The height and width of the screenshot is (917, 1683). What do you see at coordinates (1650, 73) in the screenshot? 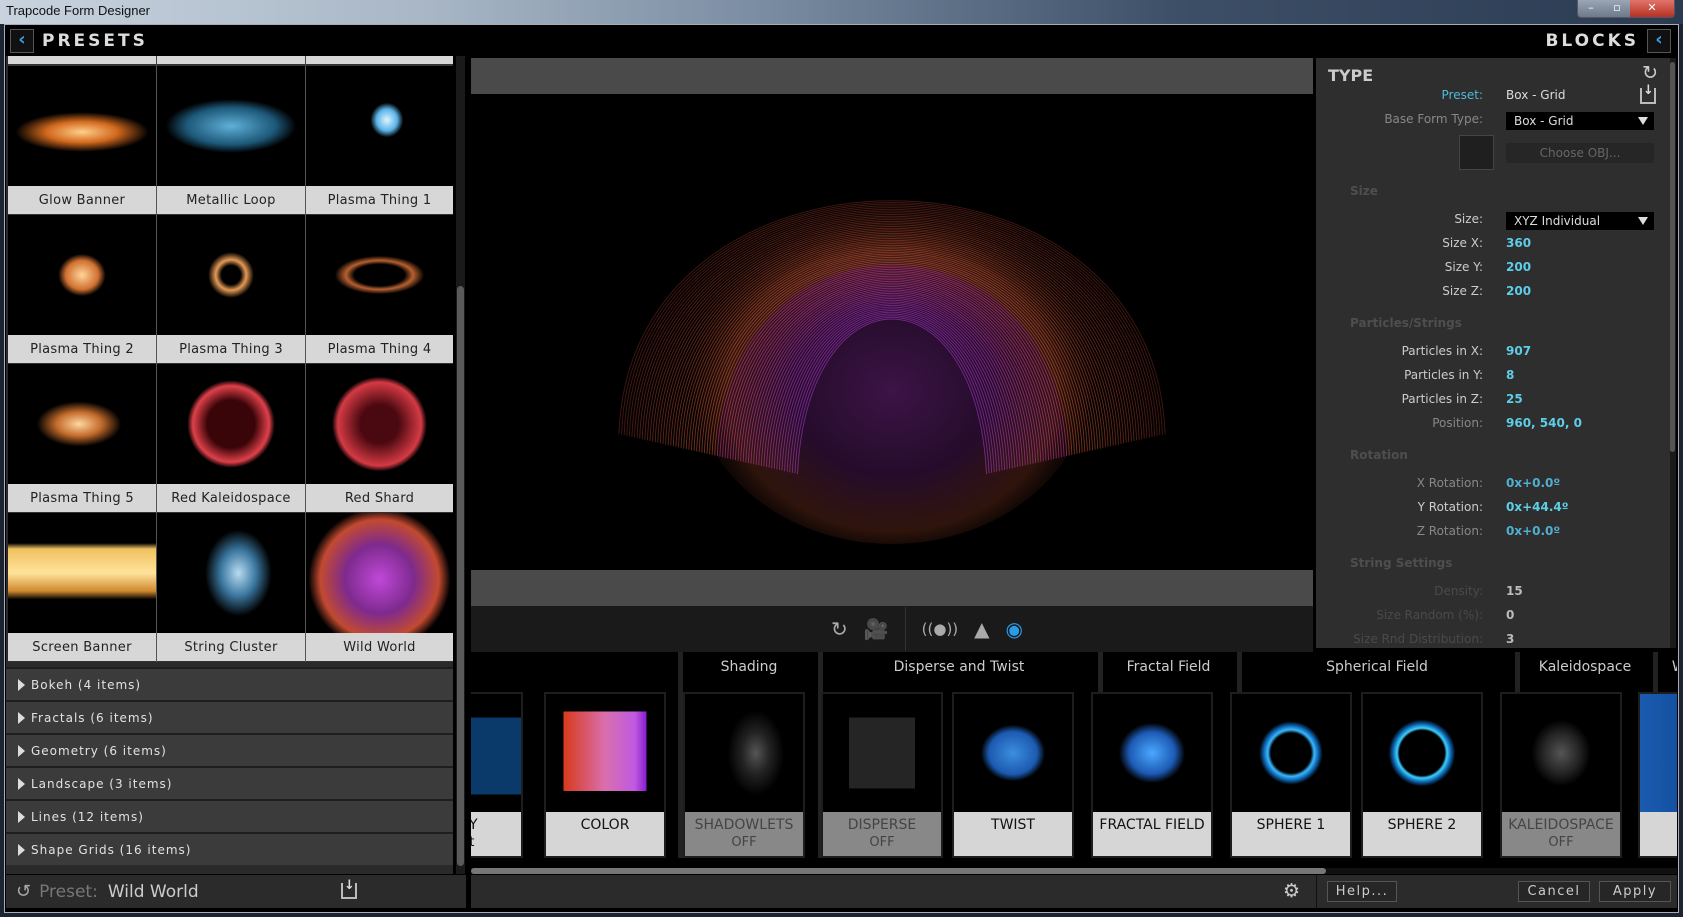
I see `reset-icon: ↻` at bounding box center [1650, 73].